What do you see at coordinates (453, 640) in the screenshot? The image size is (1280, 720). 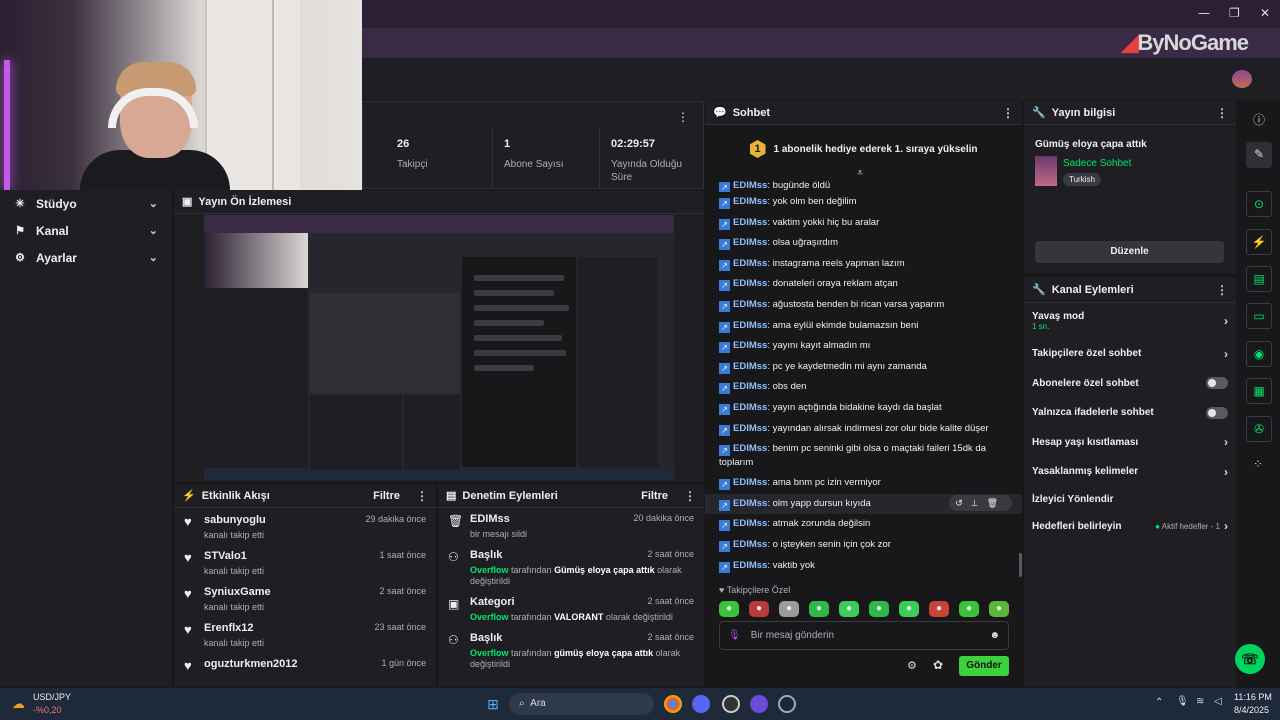 I see `user-edit-icon: ⚇` at bounding box center [453, 640].